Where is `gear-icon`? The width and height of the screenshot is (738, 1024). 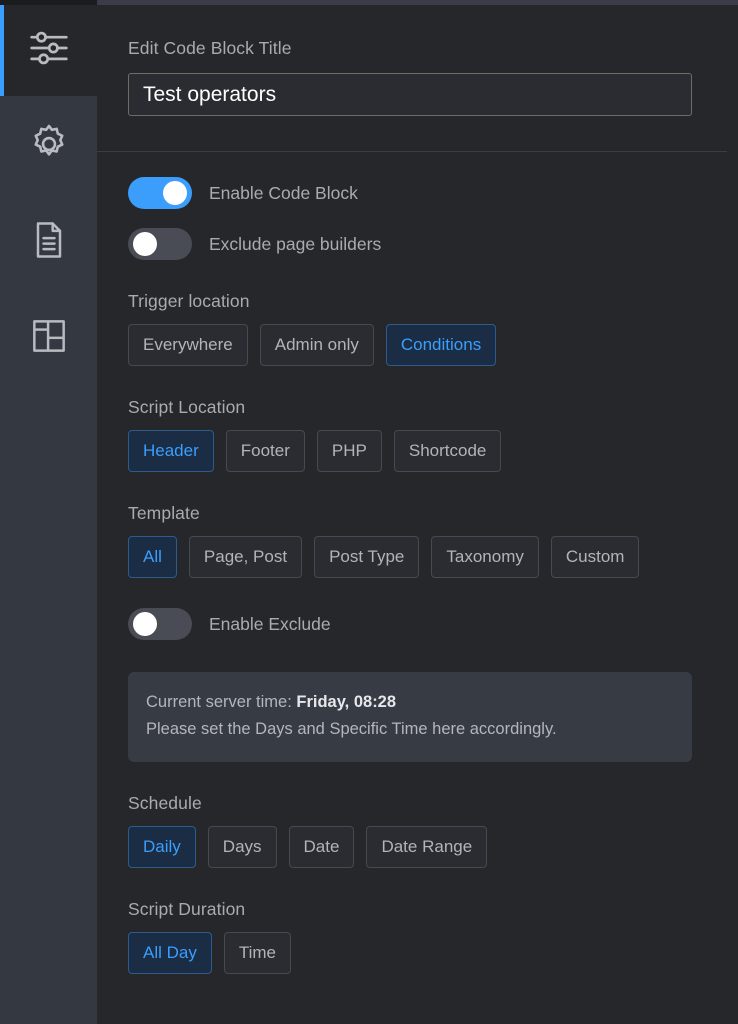 gear-icon is located at coordinates (49, 144).